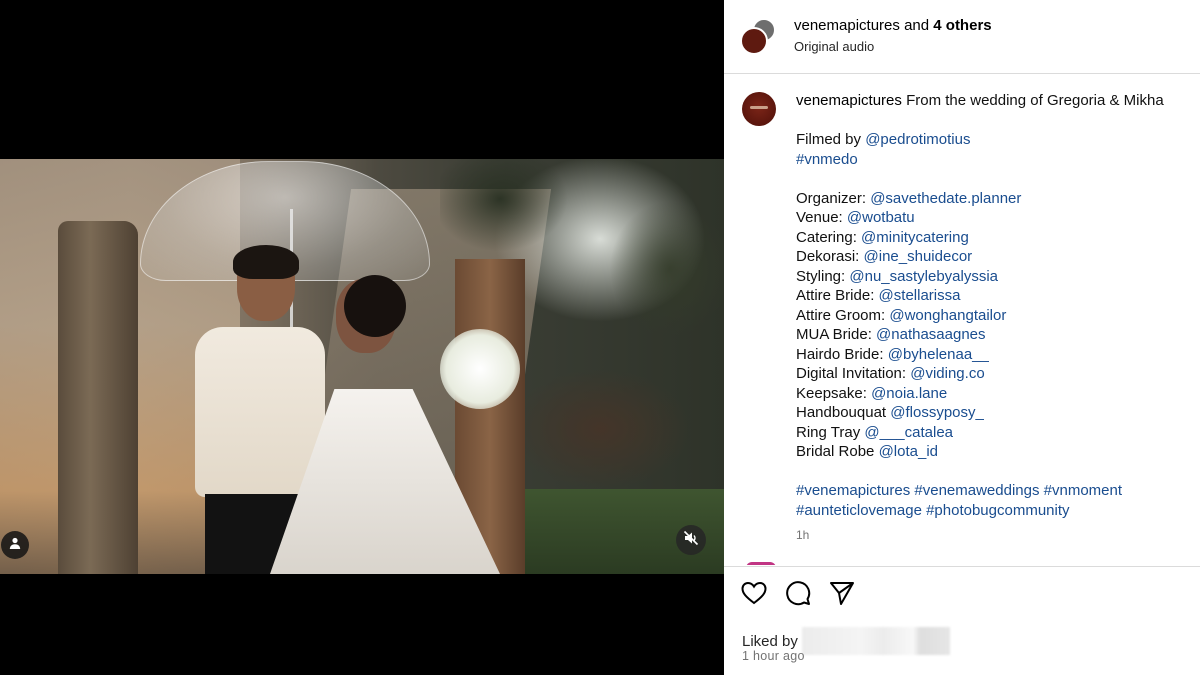  I want to click on send-icon, so click(842, 595).